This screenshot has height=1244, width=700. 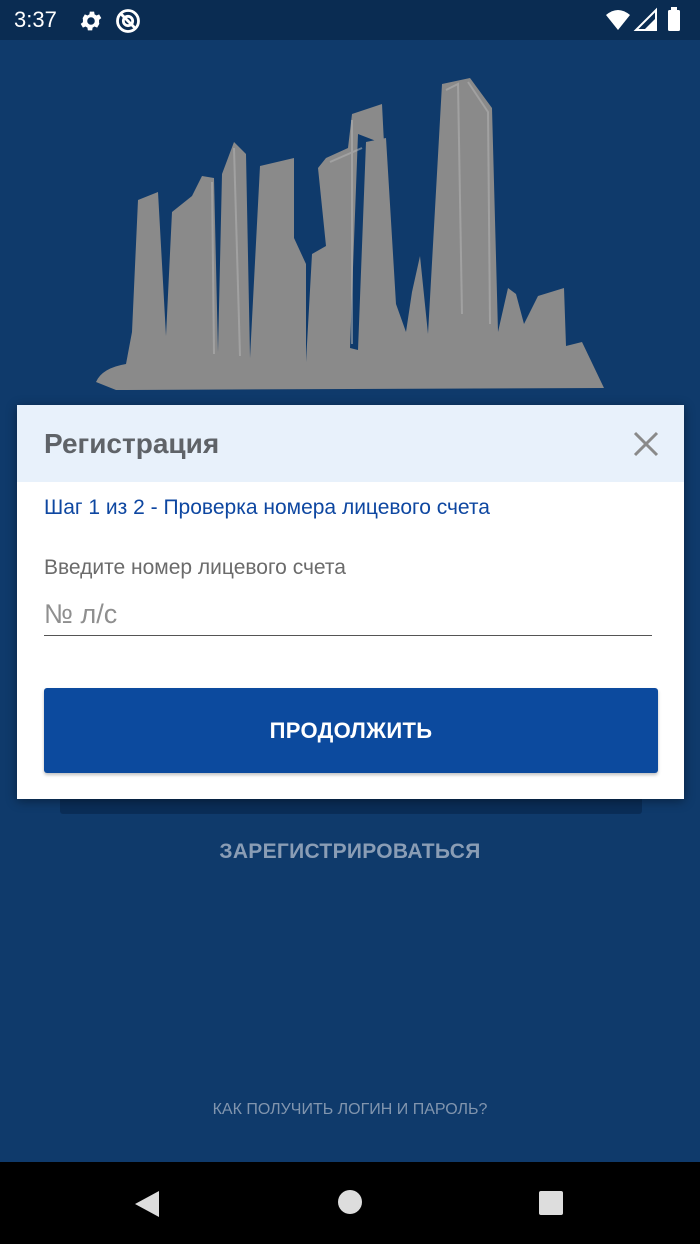 What do you see at coordinates (35, 19) in the screenshot?
I see `status-time: 3:37` at bounding box center [35, 19].